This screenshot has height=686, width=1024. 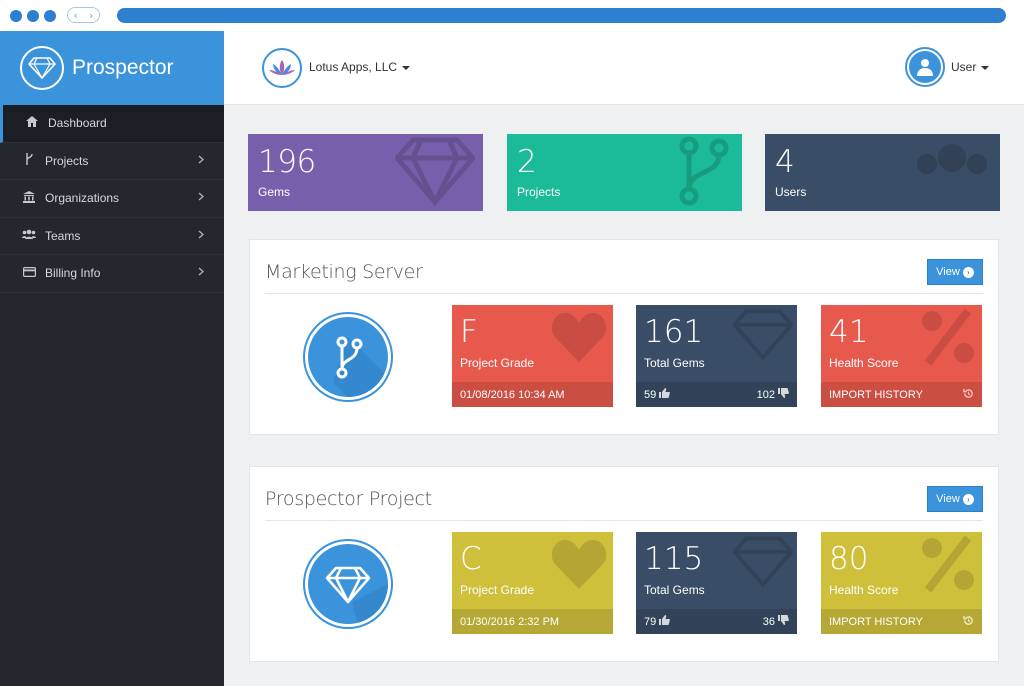 I want to click on health-card: 41 Health Score IMPORT HISTORY, so click(x=901, y=356).